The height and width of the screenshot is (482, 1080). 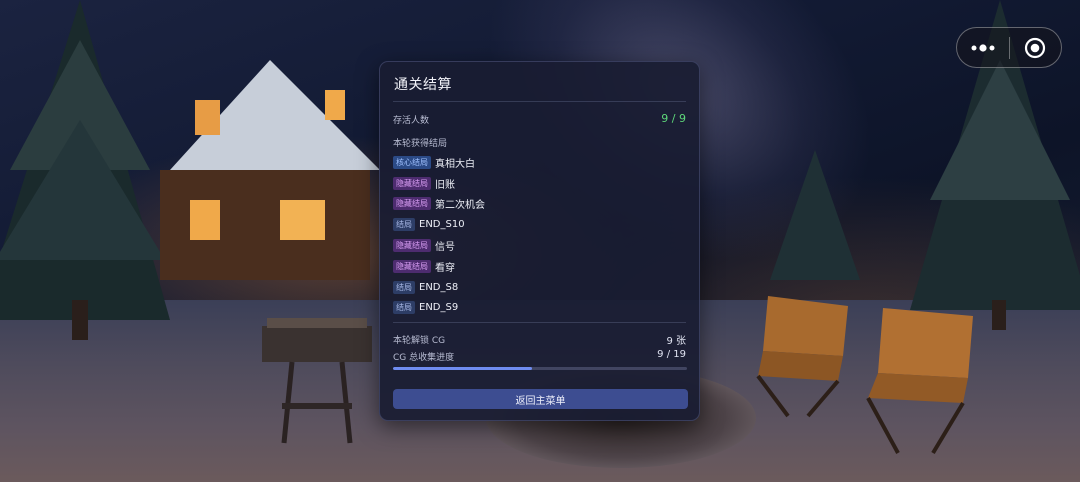 I want to click on bbq-grill, so click(x=317, y=381).